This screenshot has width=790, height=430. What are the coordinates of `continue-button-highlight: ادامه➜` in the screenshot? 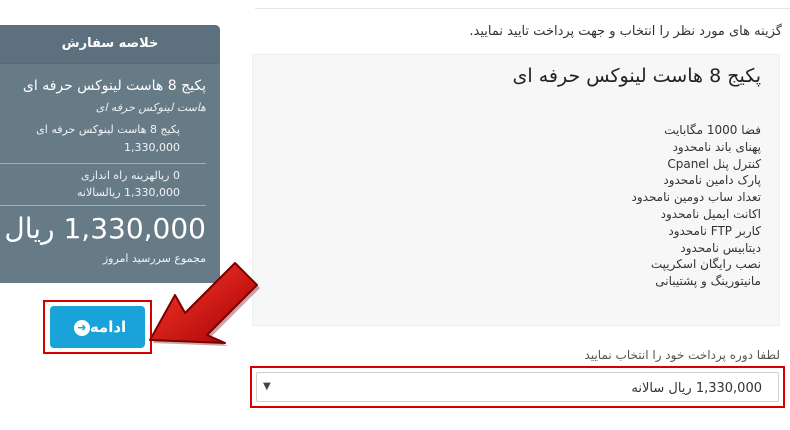 It's located at (97, 327).